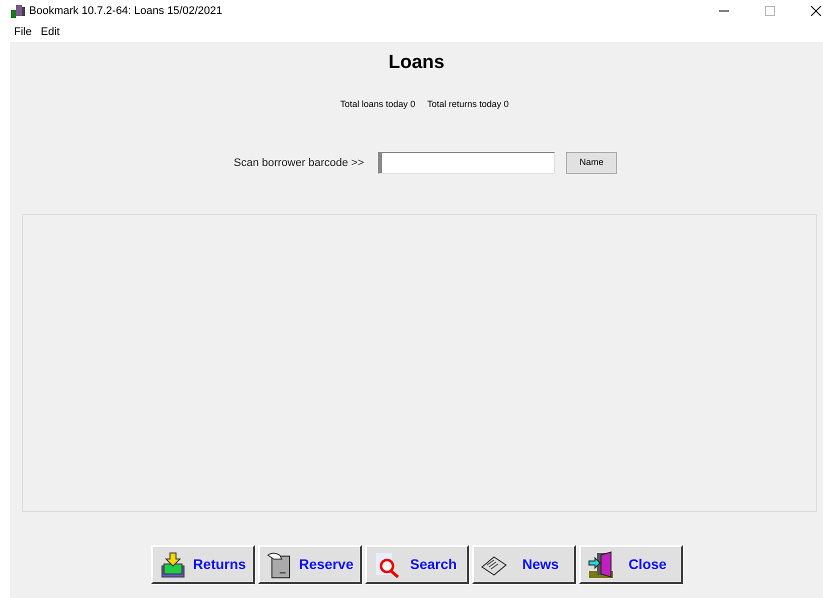 This screenshot has height=598, width=823. I want to click on toolbar-button: Close, so click(630, 564).